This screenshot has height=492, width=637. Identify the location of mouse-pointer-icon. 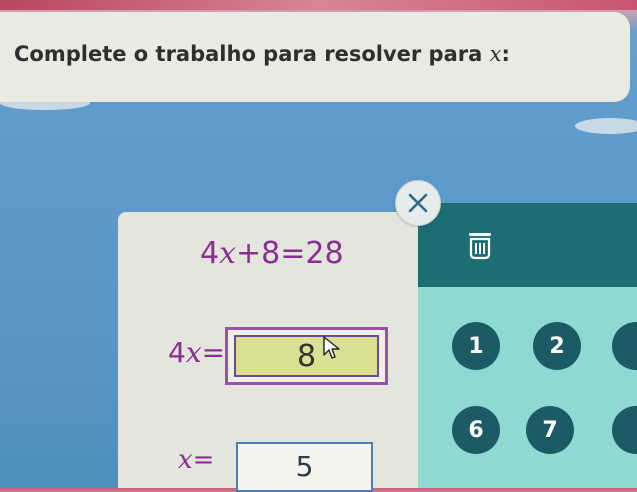
(331, 347).